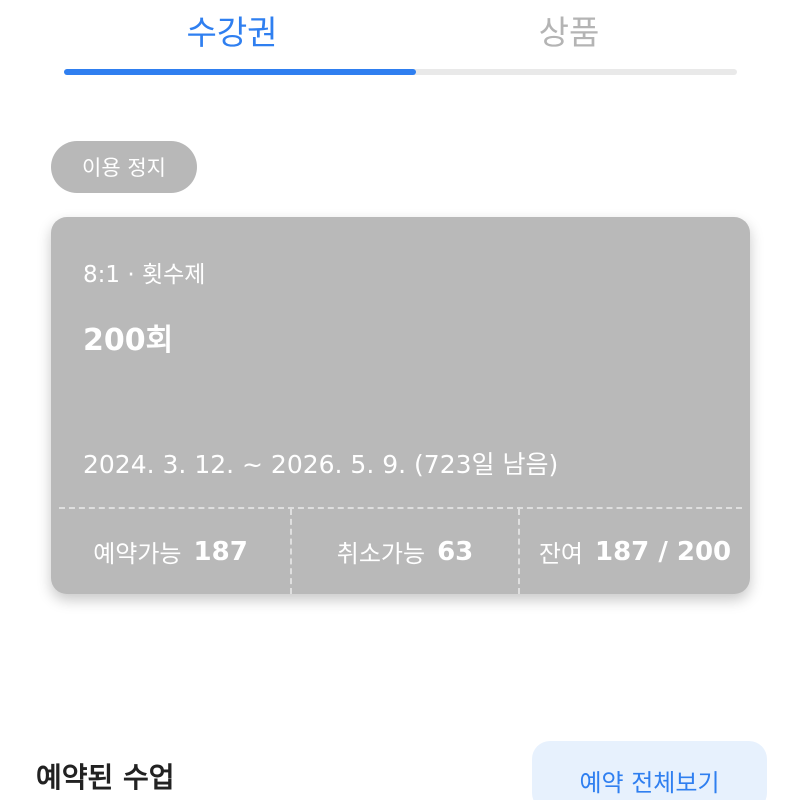 This screenshot has height=800, width=800. Describe the element at coordinates (232, 30) in the screenshot. I see `tab-pass: 수강권` at that location.